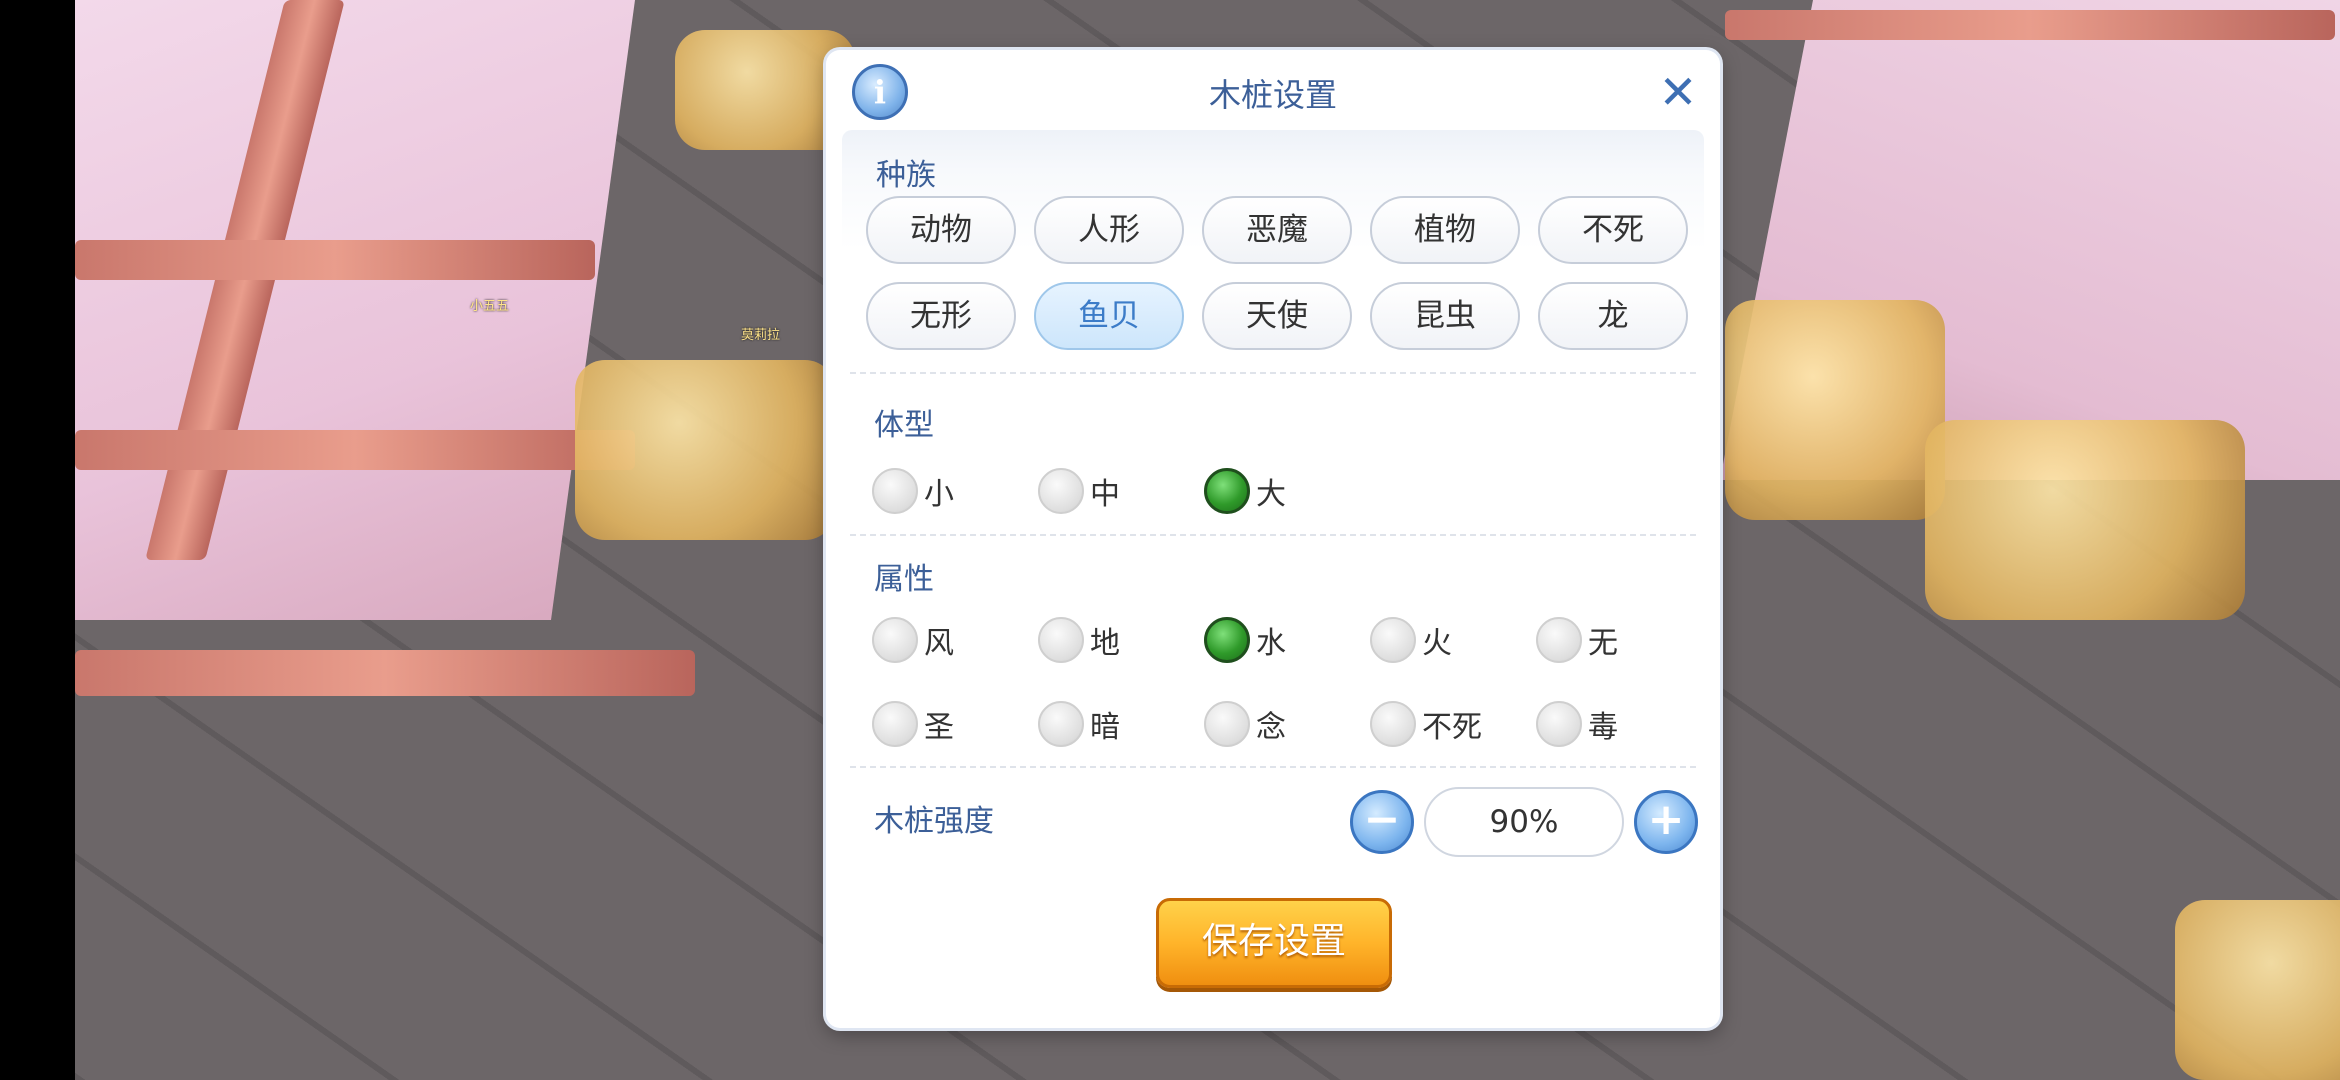  I want to click on element-radio: 地, so click(1079, 640).